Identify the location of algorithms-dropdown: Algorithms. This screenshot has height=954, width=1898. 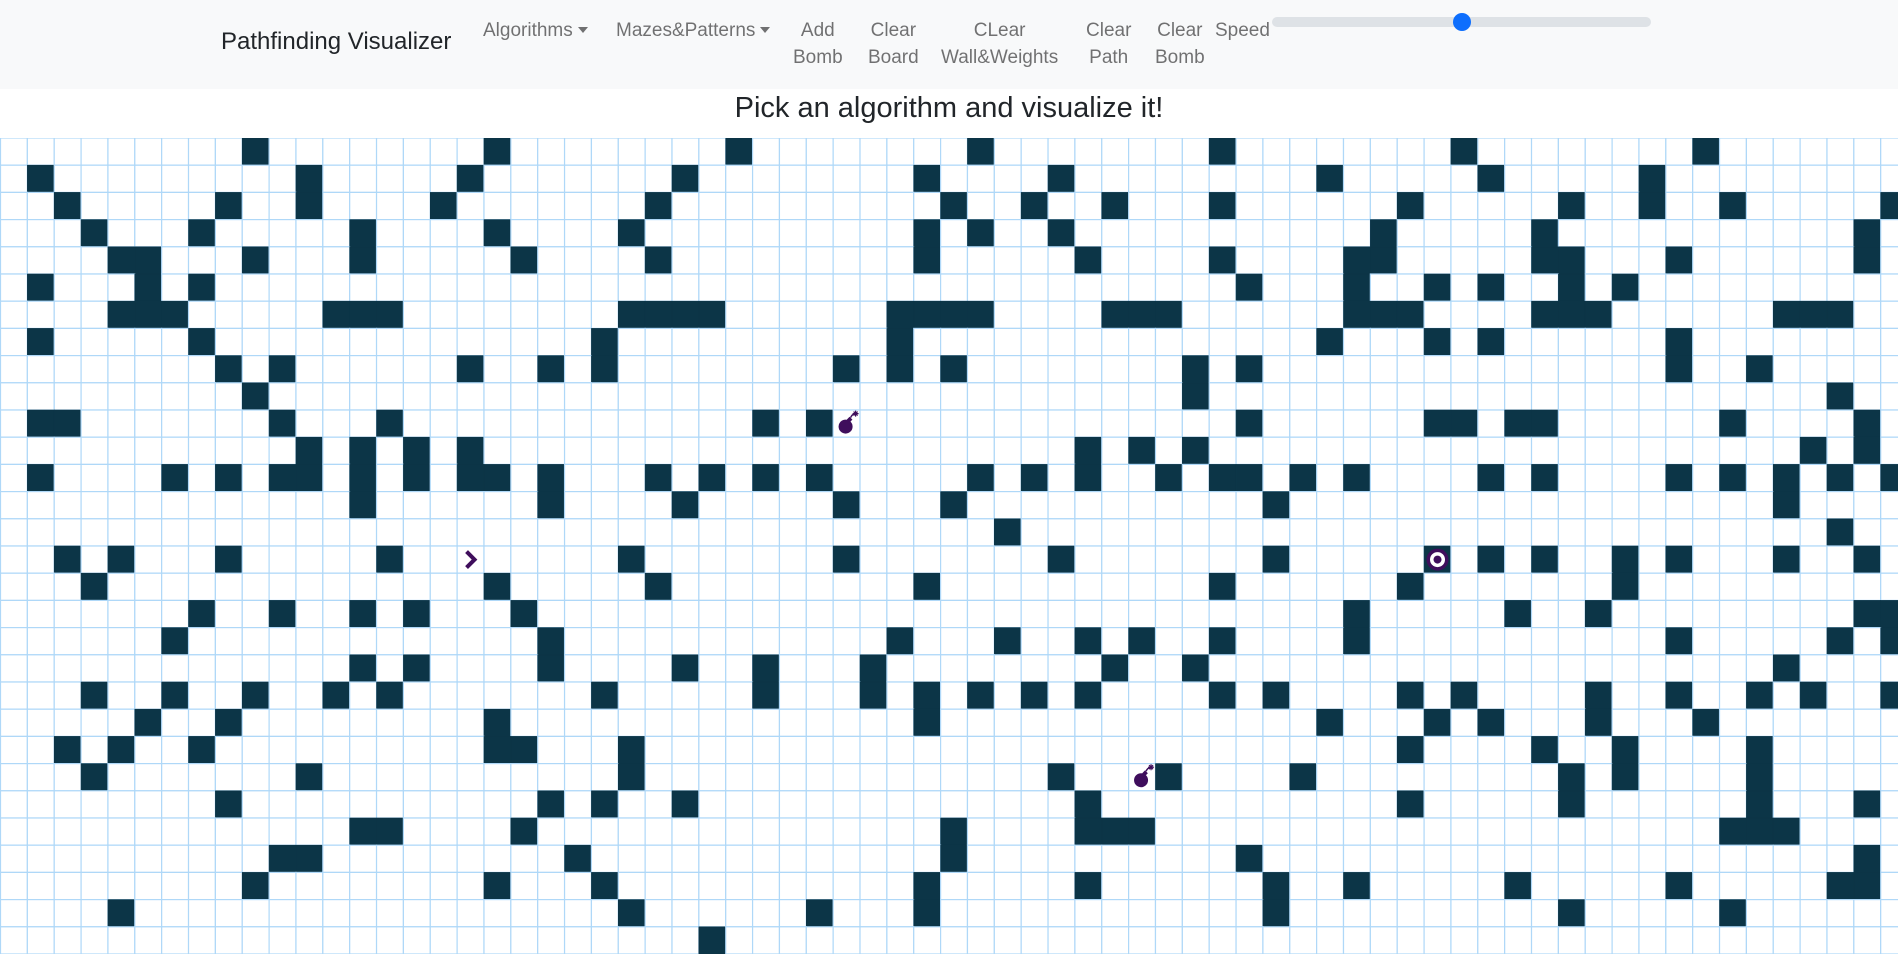
(535, 30).